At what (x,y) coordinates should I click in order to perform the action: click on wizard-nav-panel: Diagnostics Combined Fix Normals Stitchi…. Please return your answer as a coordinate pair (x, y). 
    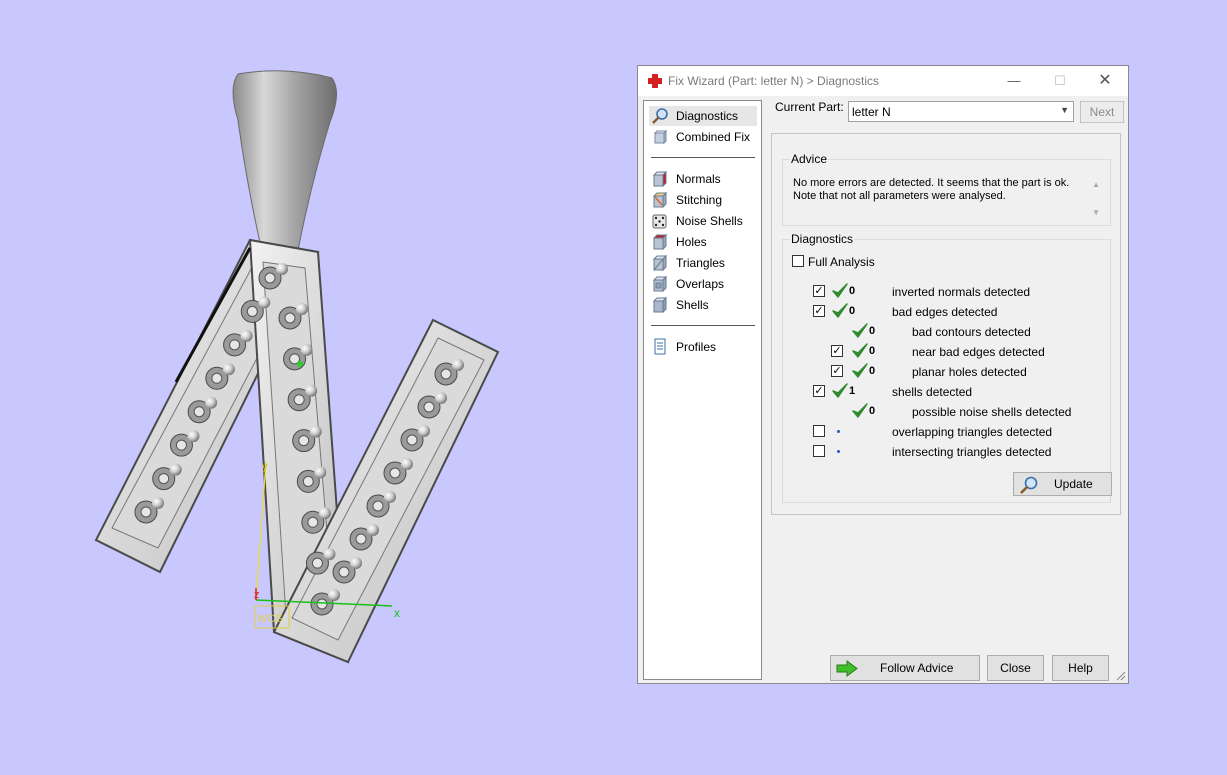
    Looking at the image, I should click on (702, 390).